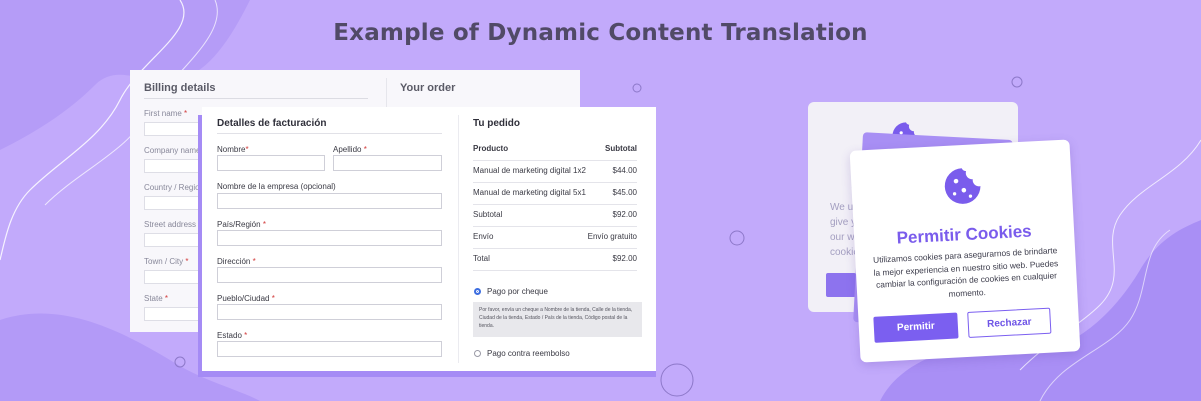 The image size is (1201, 401). Describe the element at coordinates (458, 239) in the screenshot. I see `column-divider` at that location.